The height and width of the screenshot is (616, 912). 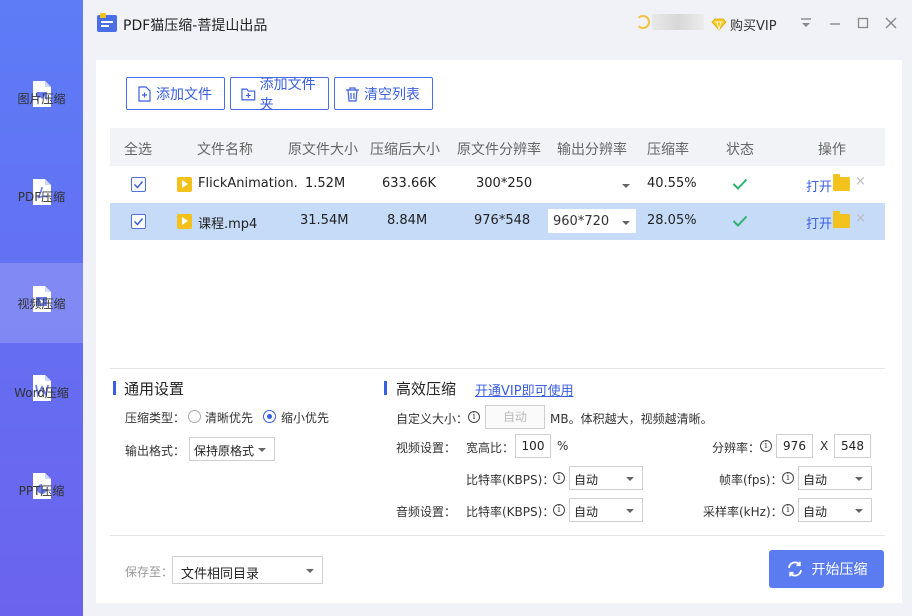 I want to click on sample-rate-label: 采样率(kHz)：, so click(x=743, y=512).